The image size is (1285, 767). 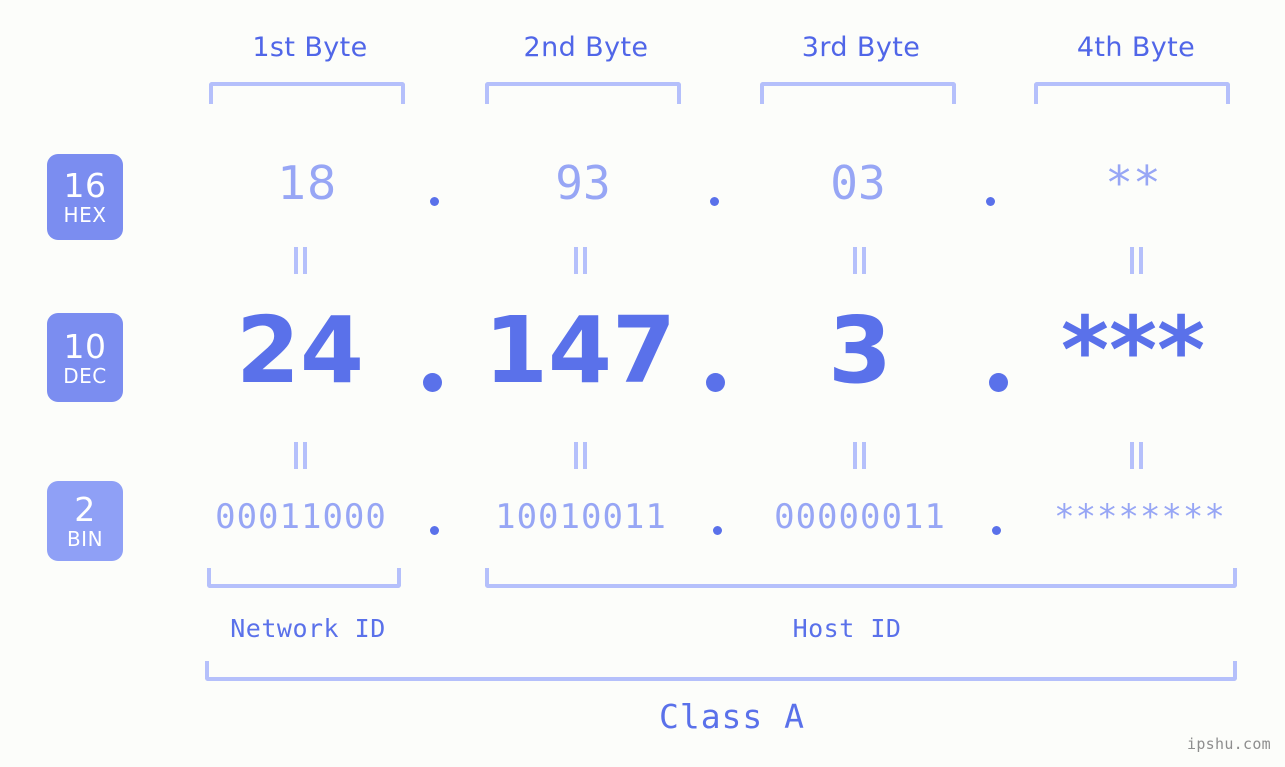 I want to click on base-badge-bin: 2 BIN, so click(x=85, y=521).